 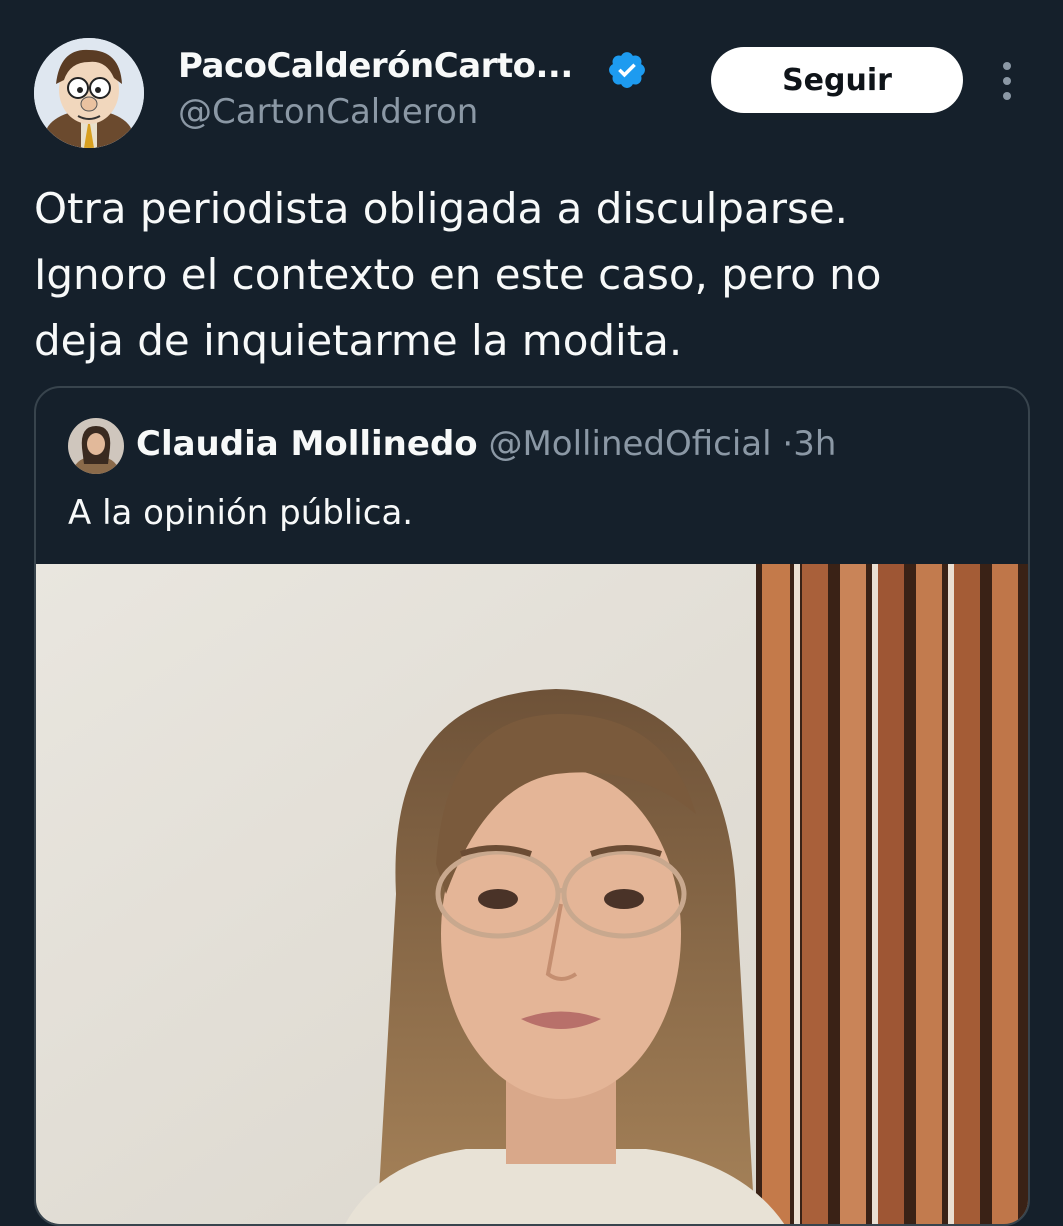 I want to click on quoted-author-handle: @MollinedOficial, so click(x=629, y=444).